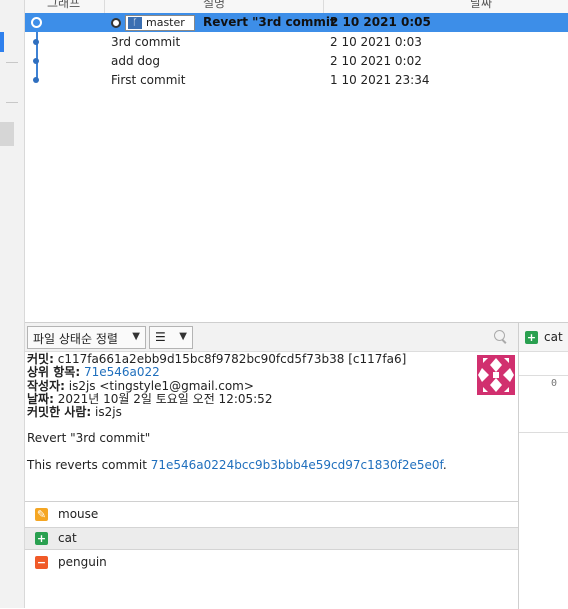  What do you see at coordinates (135, 23) in the screenshot?
I see `branch-icon: ᚴ` at bounding box center [135, 23].